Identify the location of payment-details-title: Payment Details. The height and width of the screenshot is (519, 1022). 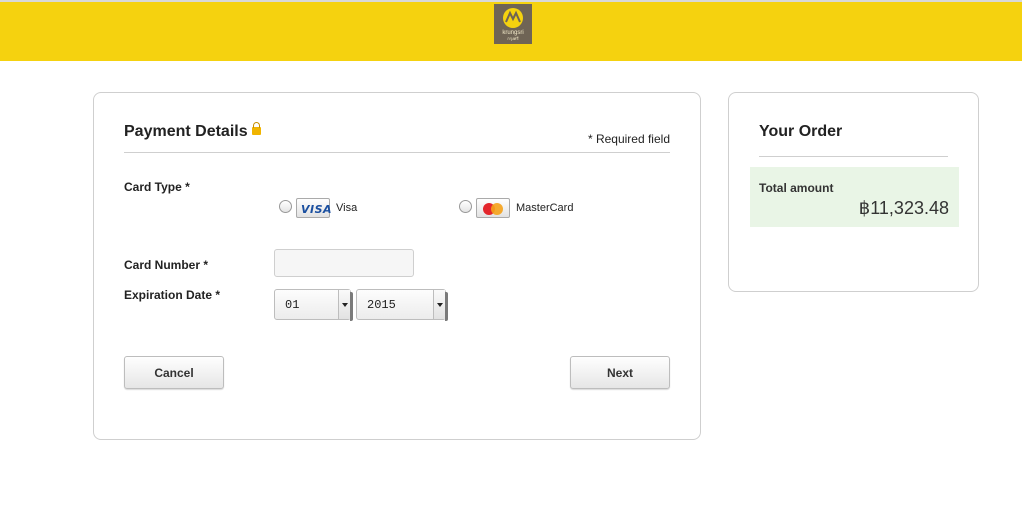
(192, 131).